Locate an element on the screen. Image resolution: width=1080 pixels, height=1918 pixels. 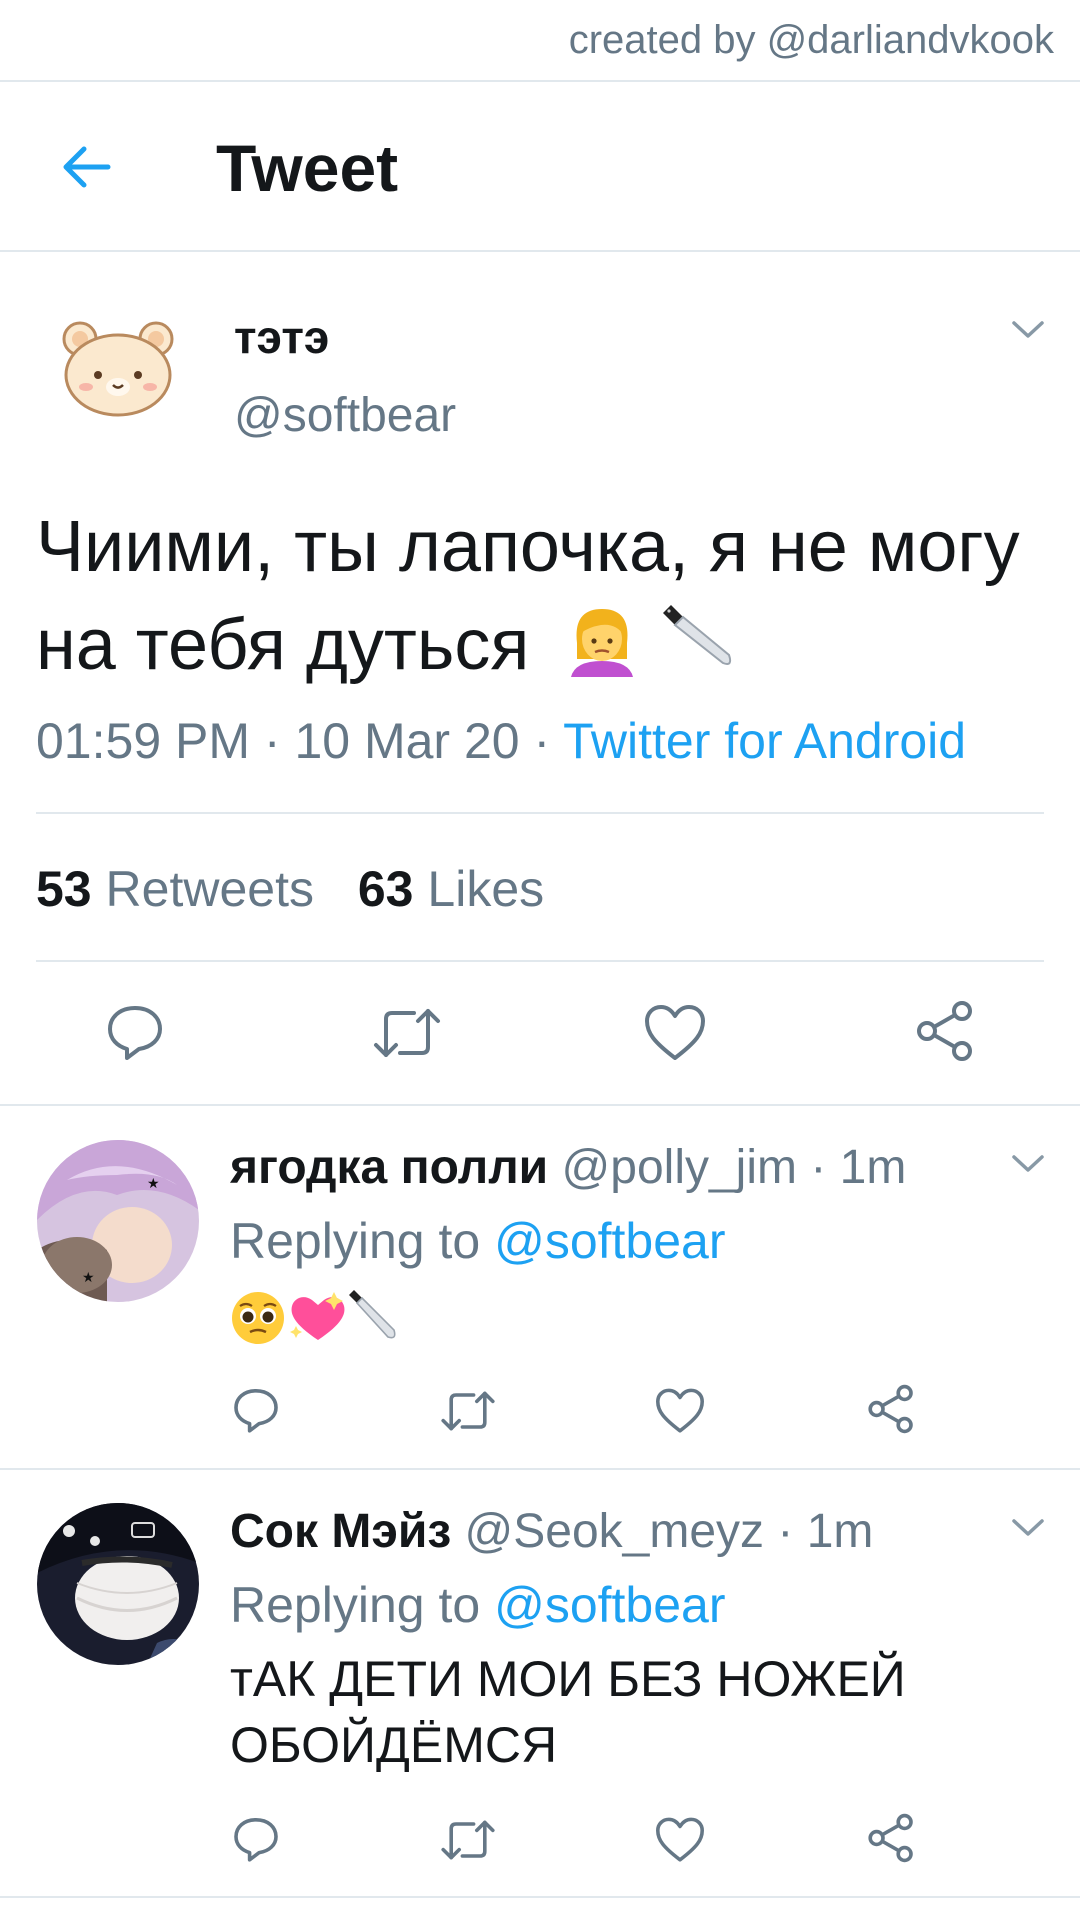
reply-header: Сок Мэйз @Seok_meyz · 1m is located at coordinates (552, 1531).